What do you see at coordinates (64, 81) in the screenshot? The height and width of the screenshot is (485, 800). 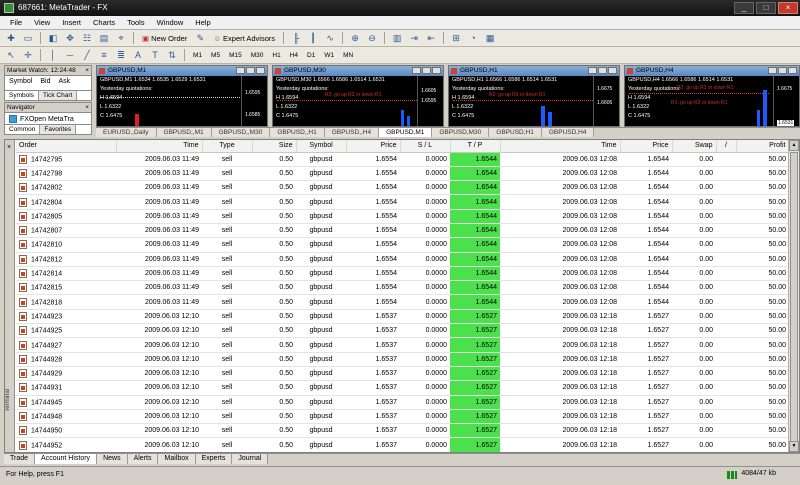 I see `column-ask: Ask` at bounding box center [64, 81].